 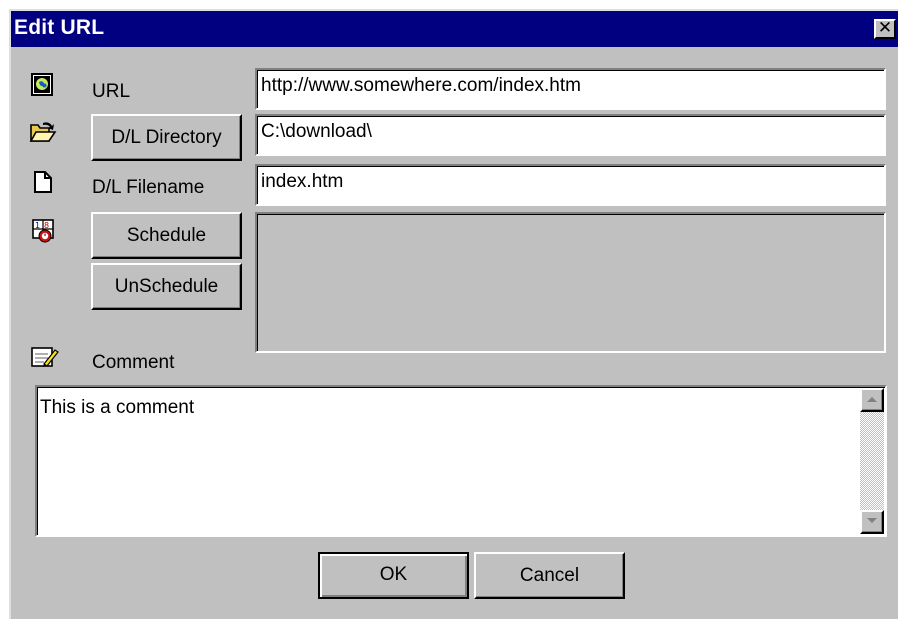 I want to click on cancel-button-label: Cancel, so click(x=549, y=575).